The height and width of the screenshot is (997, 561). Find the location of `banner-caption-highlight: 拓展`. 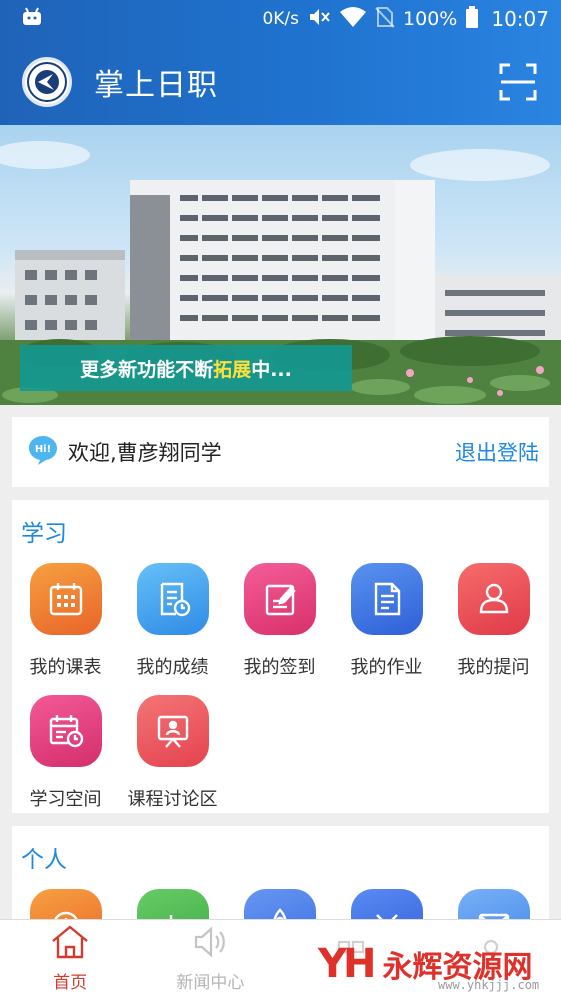

banner-caption-highlight: 拓展 is located at coordinates (232, 369).